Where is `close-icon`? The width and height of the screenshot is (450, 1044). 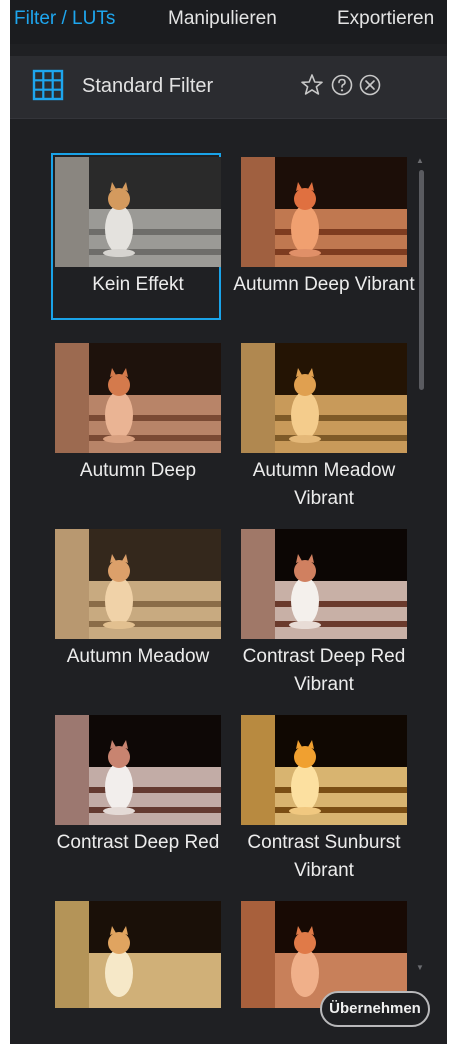 close-icon is located at coordinates (370, 85).